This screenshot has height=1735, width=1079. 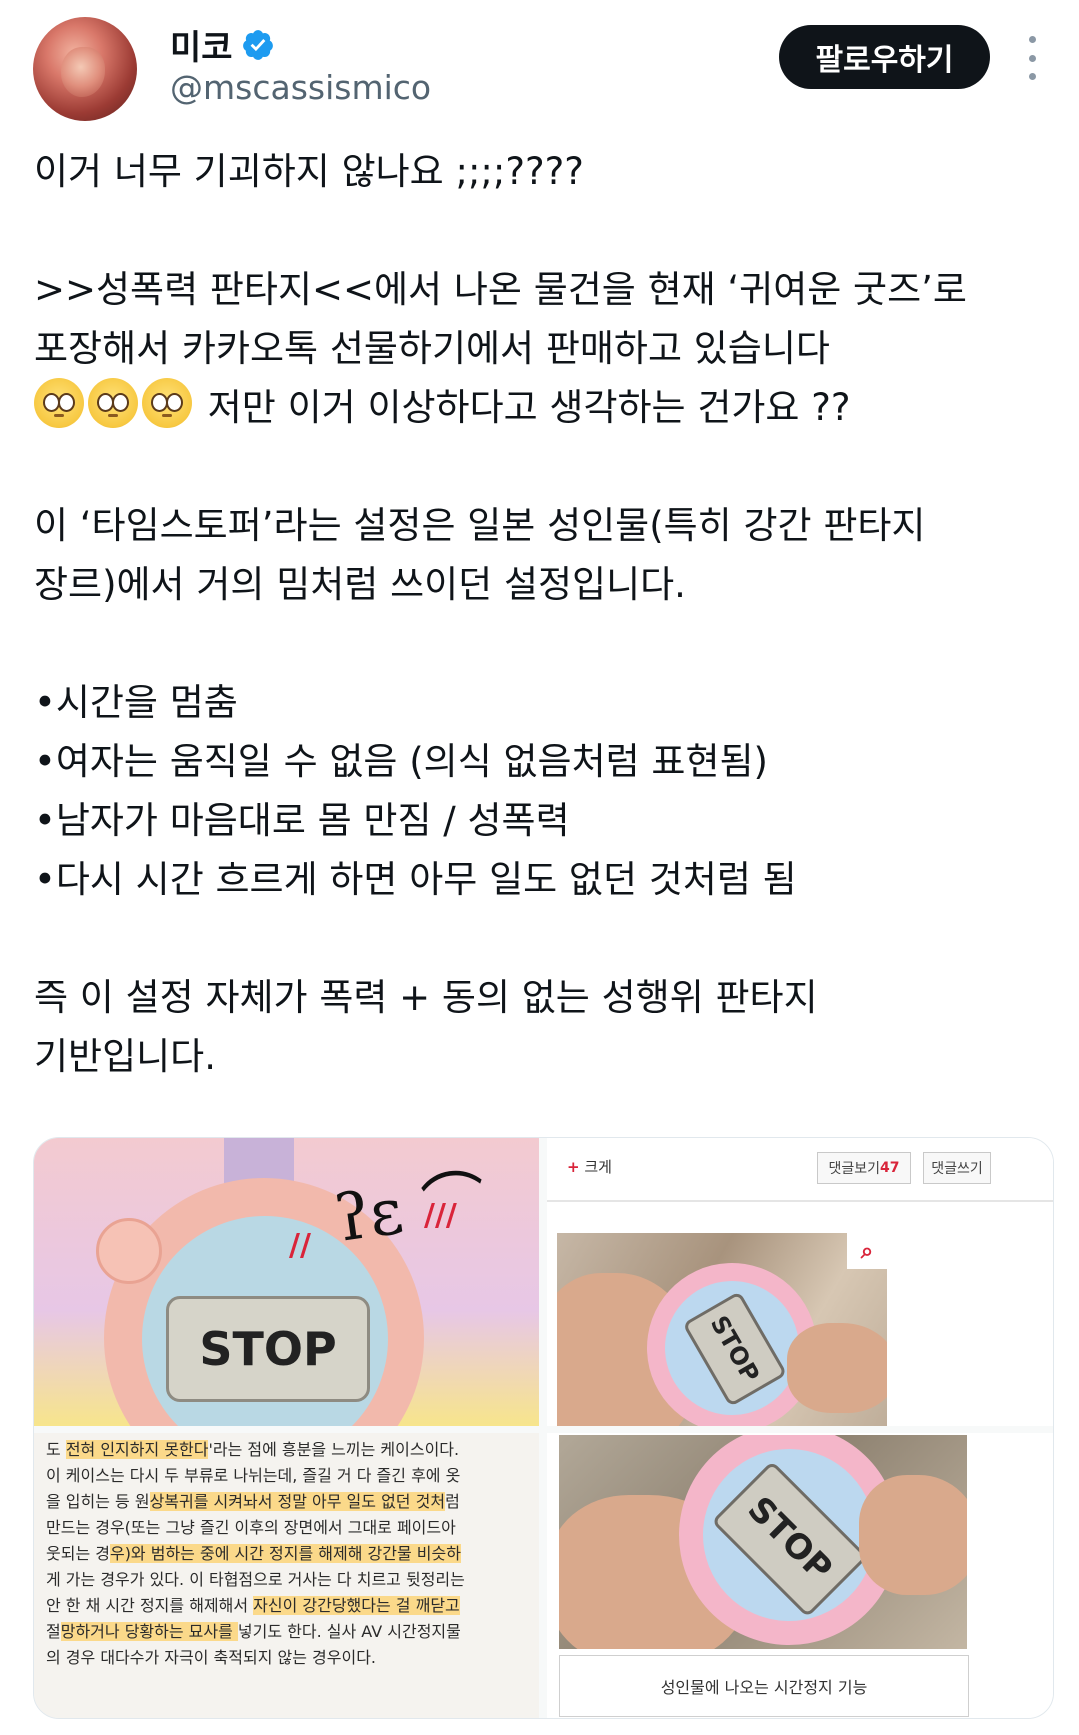 What do you see at coordinates (302, 820) in the screenshot?
I see `tweet-bullet: •남자가 마음대로 몸 만짐 / 성폭력` at bounding box center [302, 820].